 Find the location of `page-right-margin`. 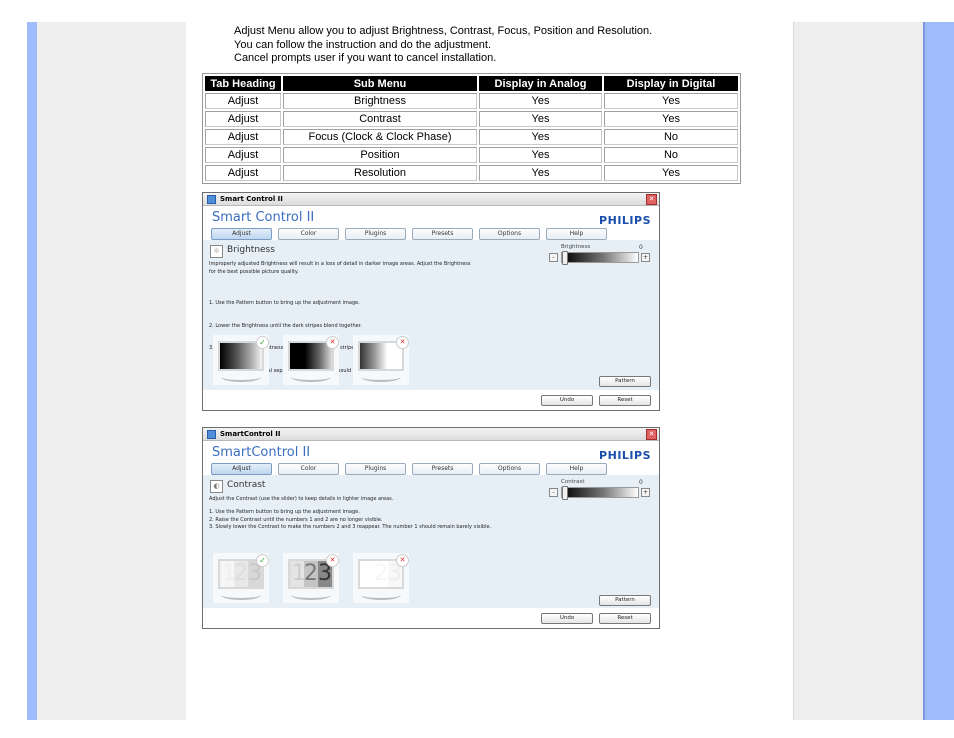

page-right-margin is located at coordinates (858, 371).